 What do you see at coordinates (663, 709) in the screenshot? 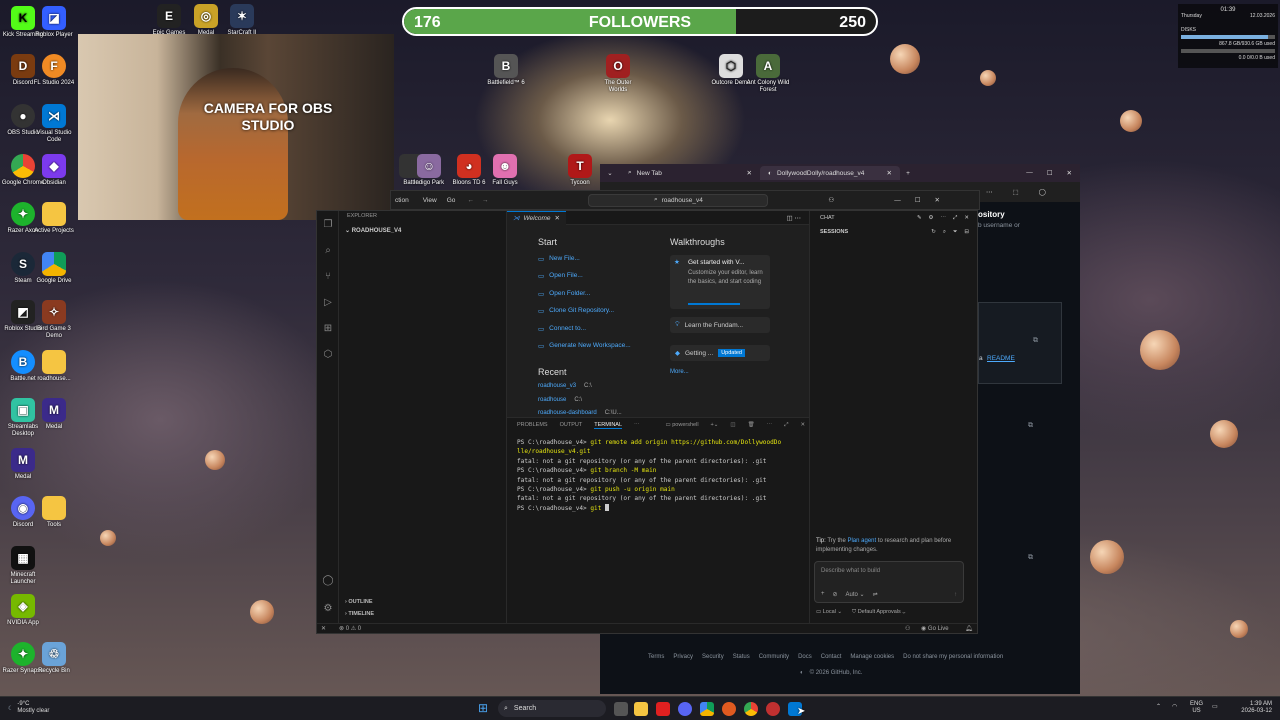
I see `youtube-icon` at bounding box center [663, 709].